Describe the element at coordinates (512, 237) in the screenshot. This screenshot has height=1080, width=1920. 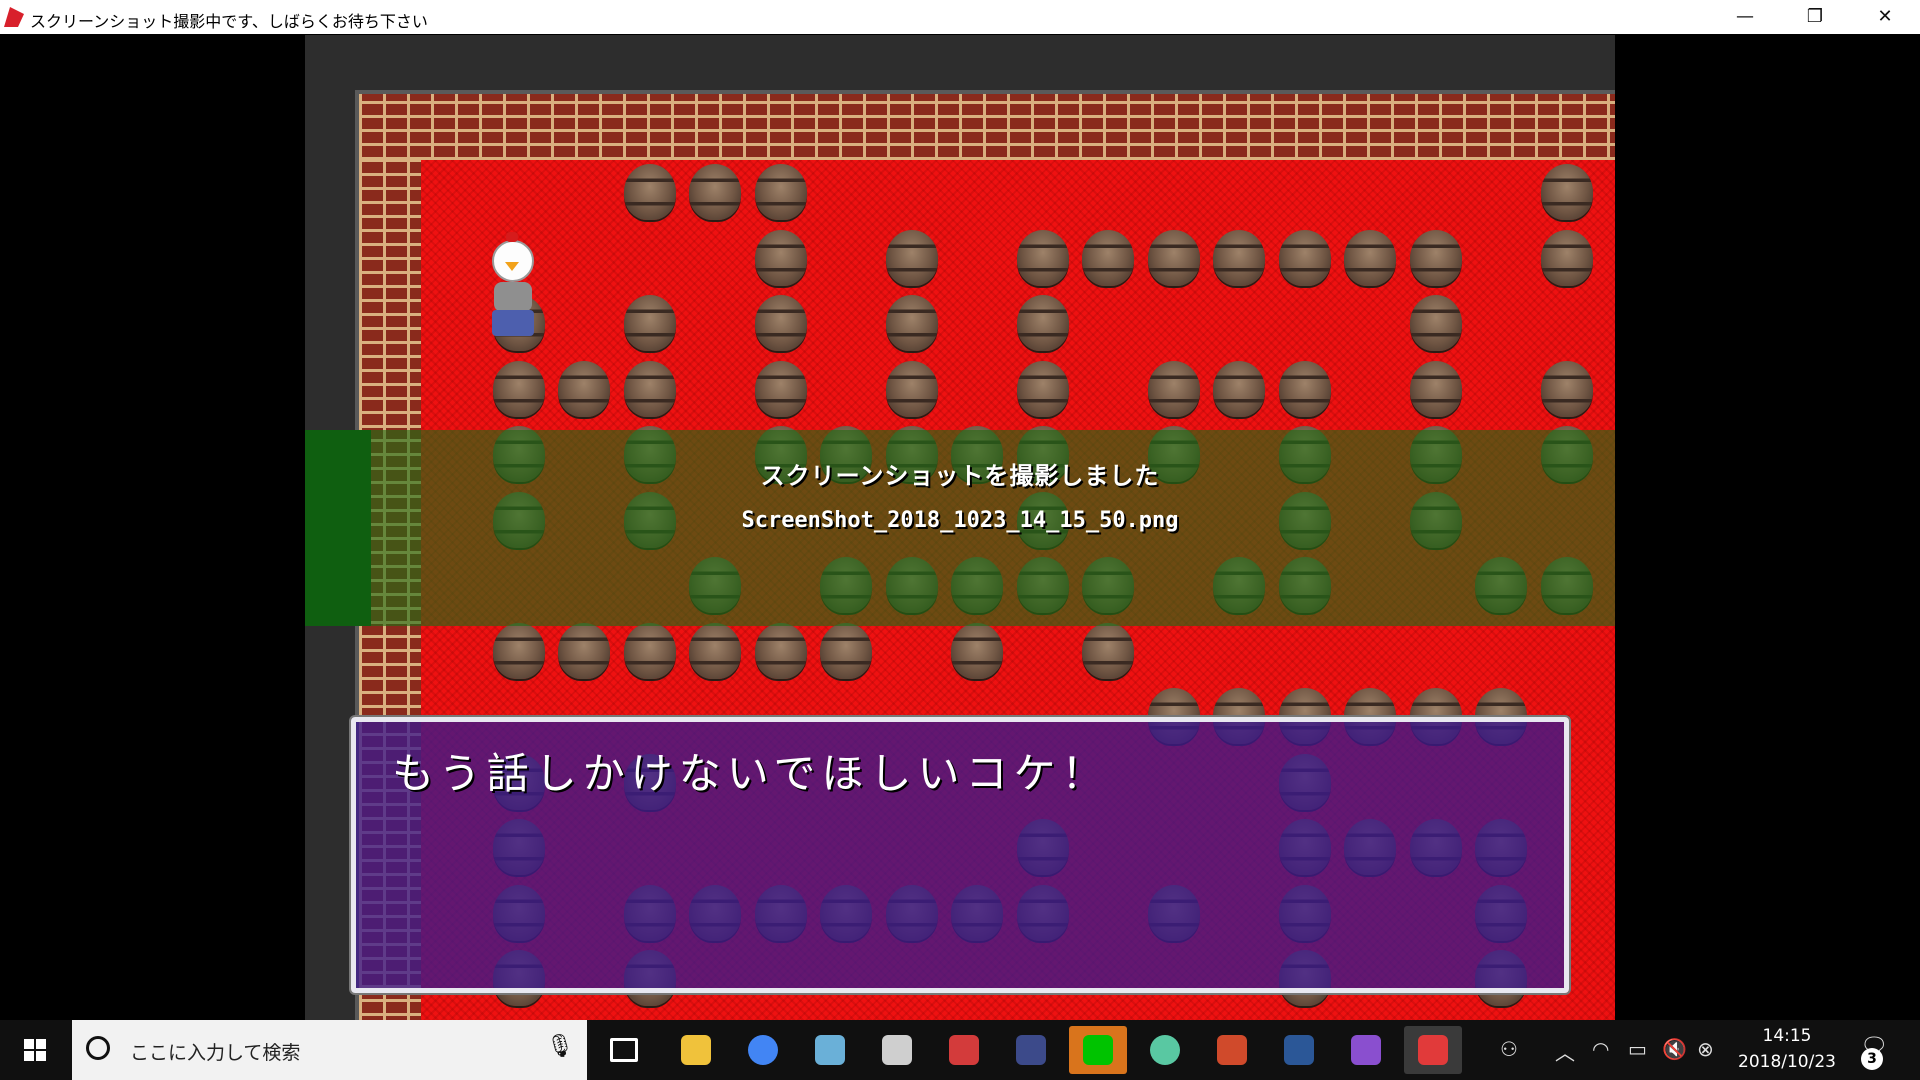
I see `chicken-comb` at that location.